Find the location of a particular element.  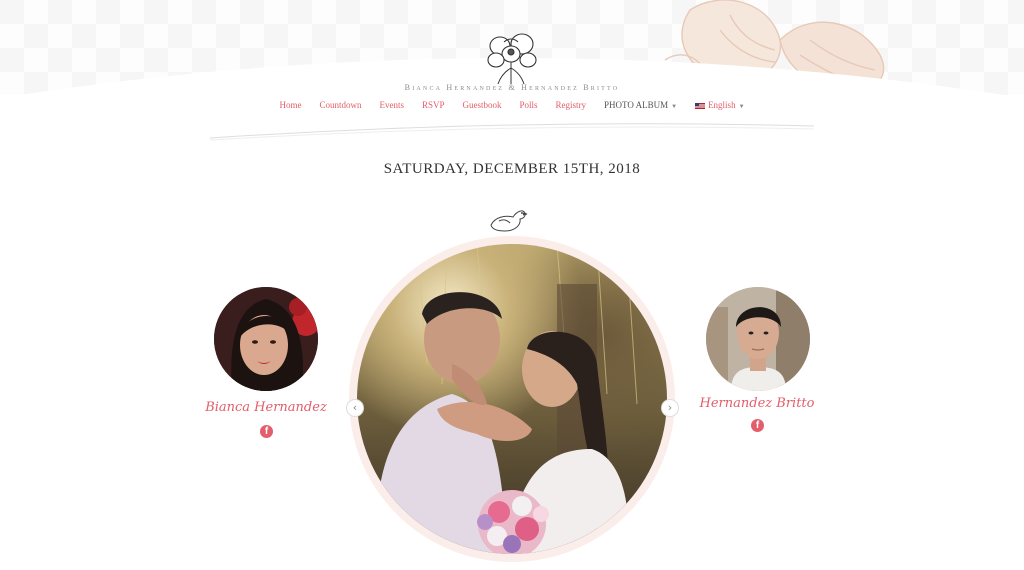

bride-avatar is located at coordinates (266, 339).